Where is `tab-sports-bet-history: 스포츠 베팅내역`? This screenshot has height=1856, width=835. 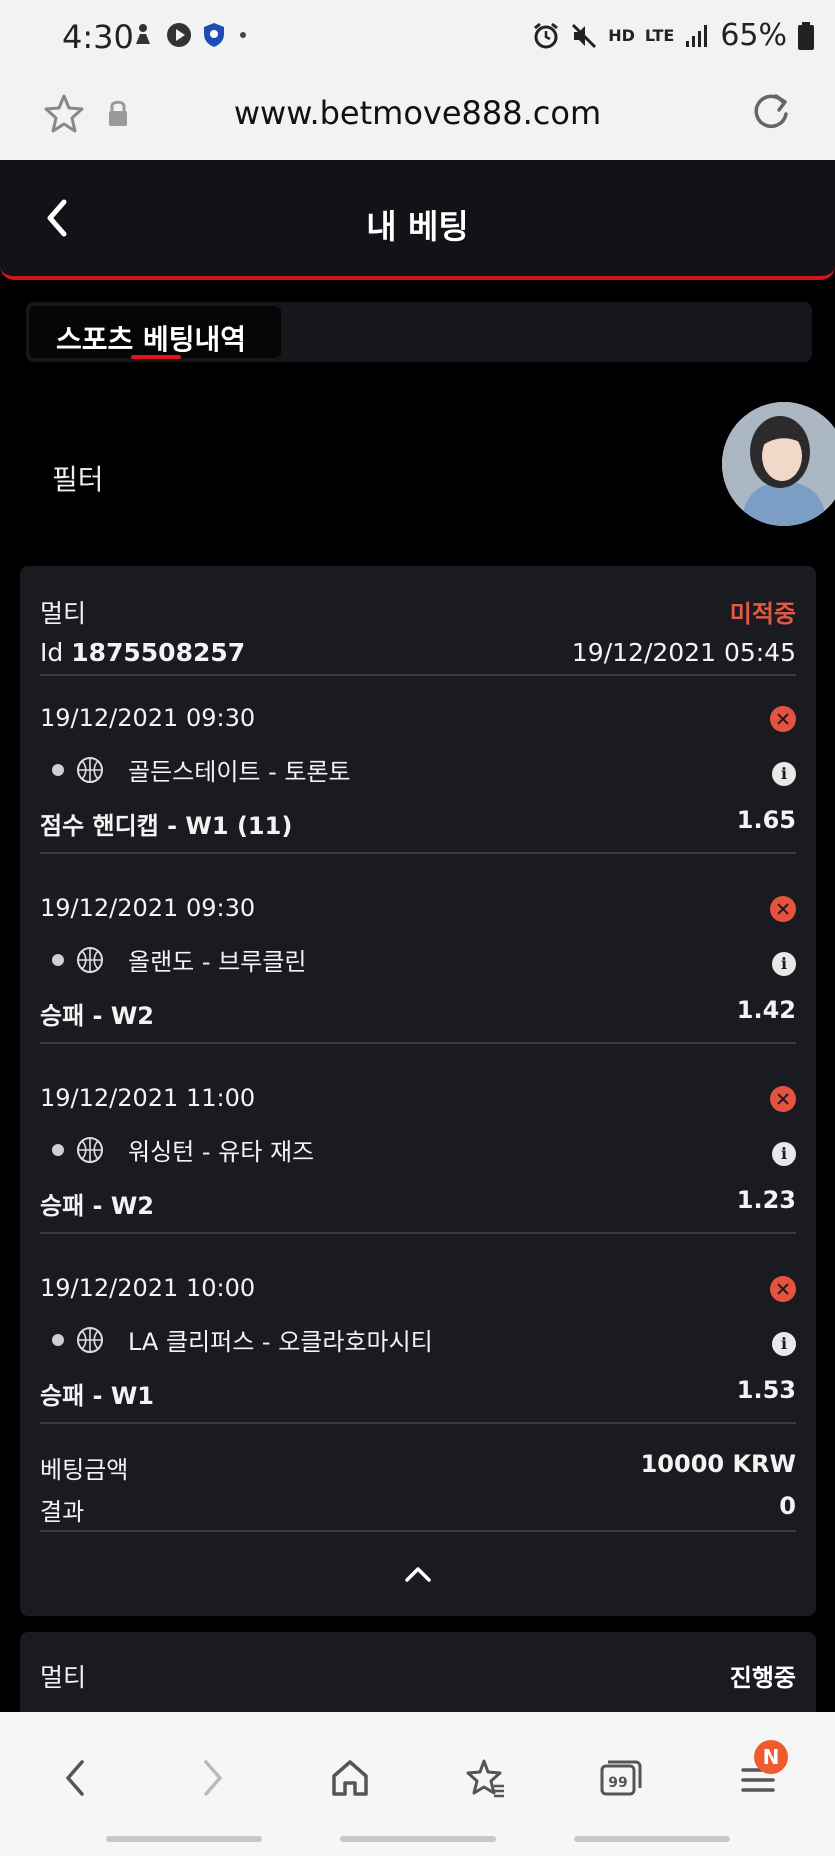
tab-sports-bet-history: 스포츠 베팅내역 is located at coordinates (155, 332).